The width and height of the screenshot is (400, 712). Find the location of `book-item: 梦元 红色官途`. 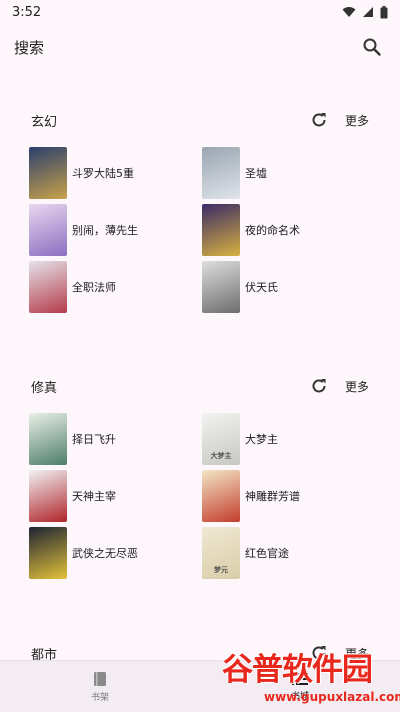

book-item: 梦元 红色官途 is located at coordinates (245, 553).